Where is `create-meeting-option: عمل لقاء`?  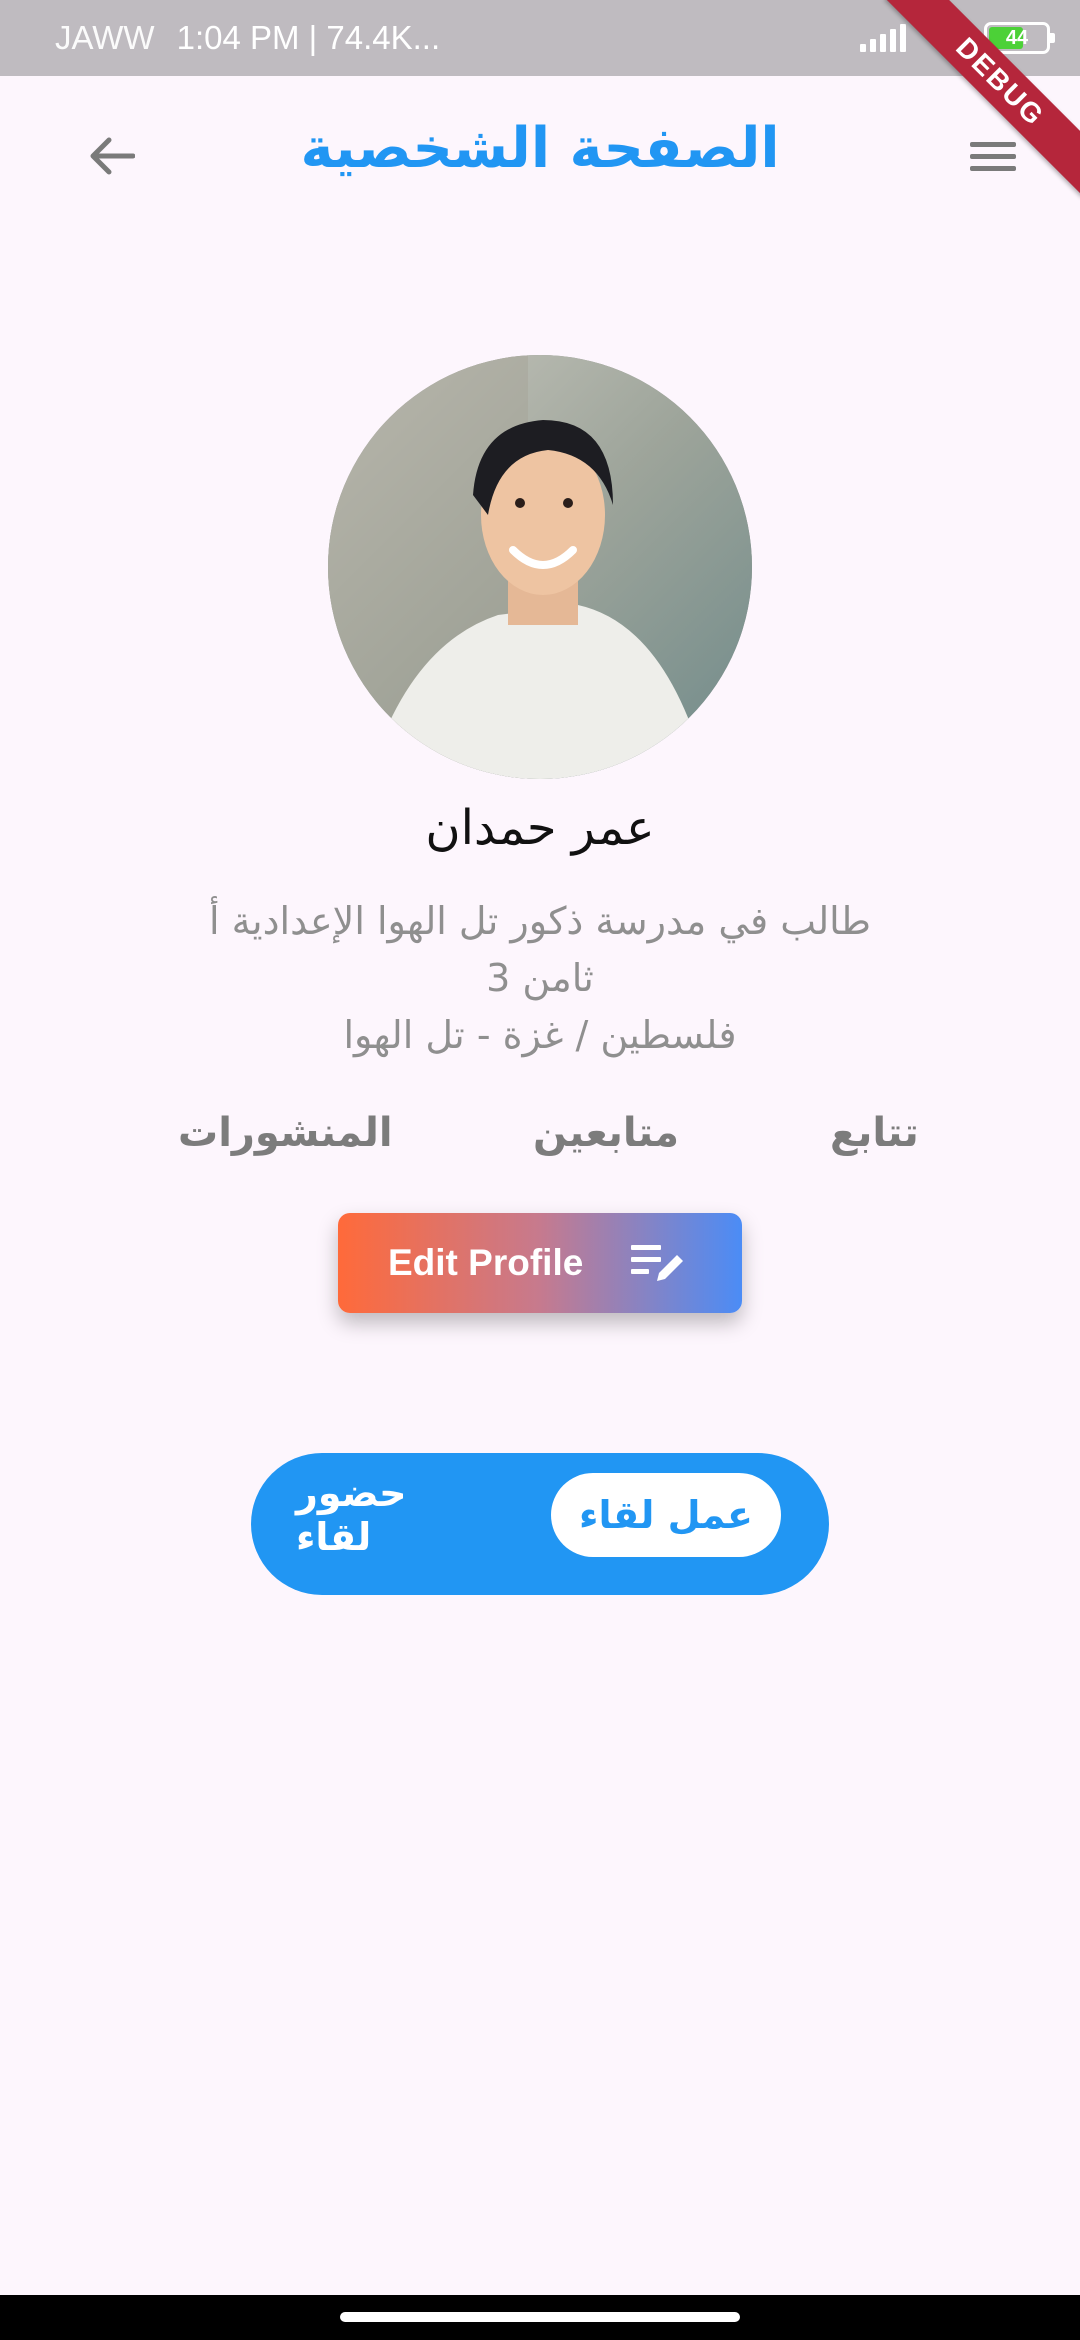
create-meeting-option: عمل لقاء is located at coordinates (666, 1515).